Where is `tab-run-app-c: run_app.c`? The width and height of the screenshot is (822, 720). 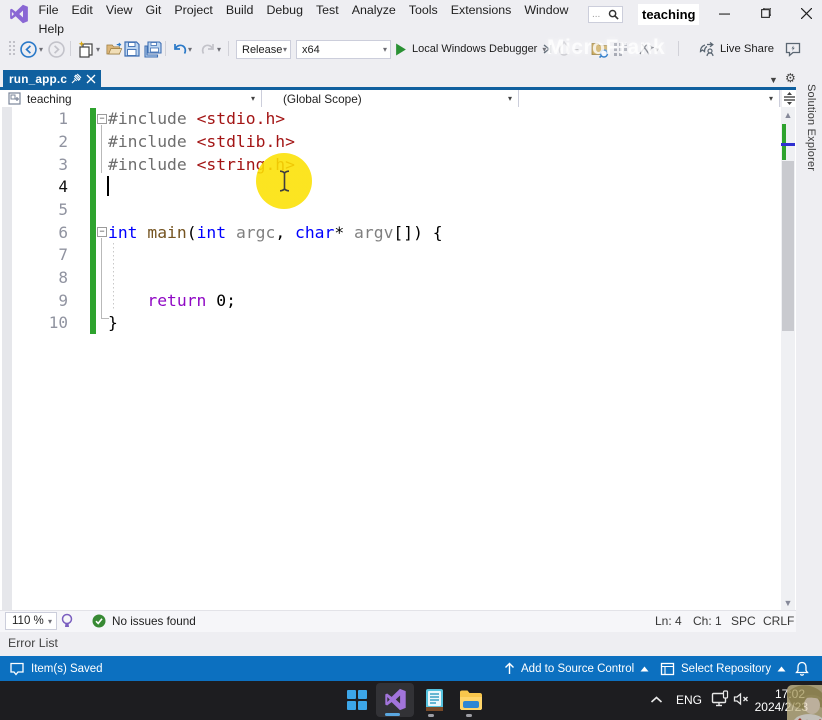
tab-run-app-c: run_app.c is located at coordinates (52, 78).